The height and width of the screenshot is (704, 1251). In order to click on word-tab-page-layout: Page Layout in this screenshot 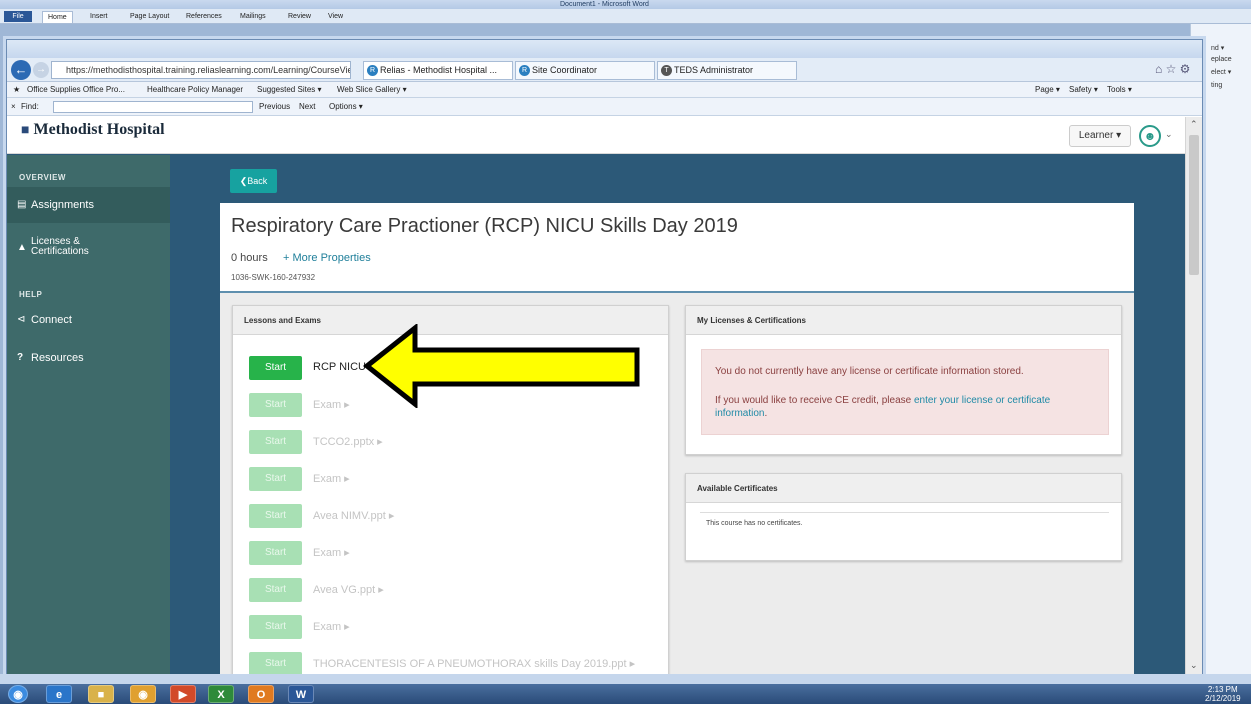, I will do `click(149, 16)`.